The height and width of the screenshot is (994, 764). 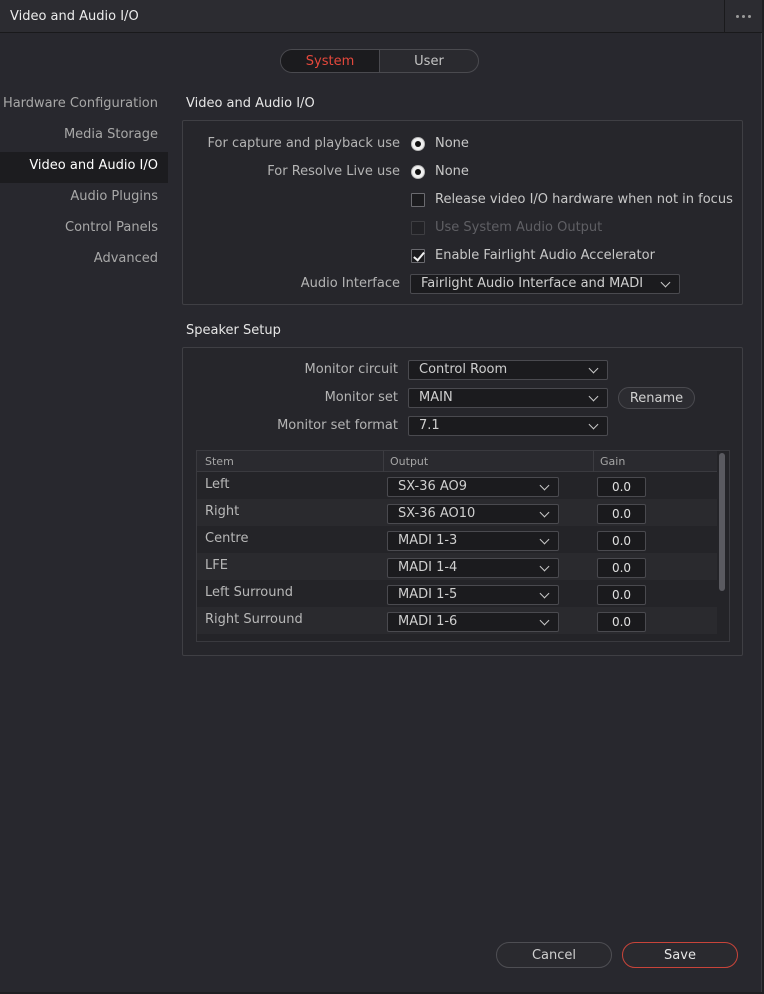 What do you see at coordinates (508, 398) in the screenshot?
I see `monitor-set-dropdown: MAIN` at bounding box center [508, 398].